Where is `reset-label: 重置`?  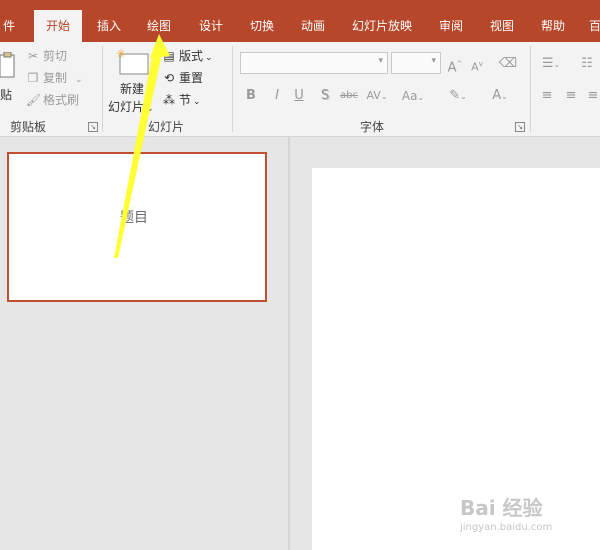 reset-label: 重置 is located at coordinates (191, 78).